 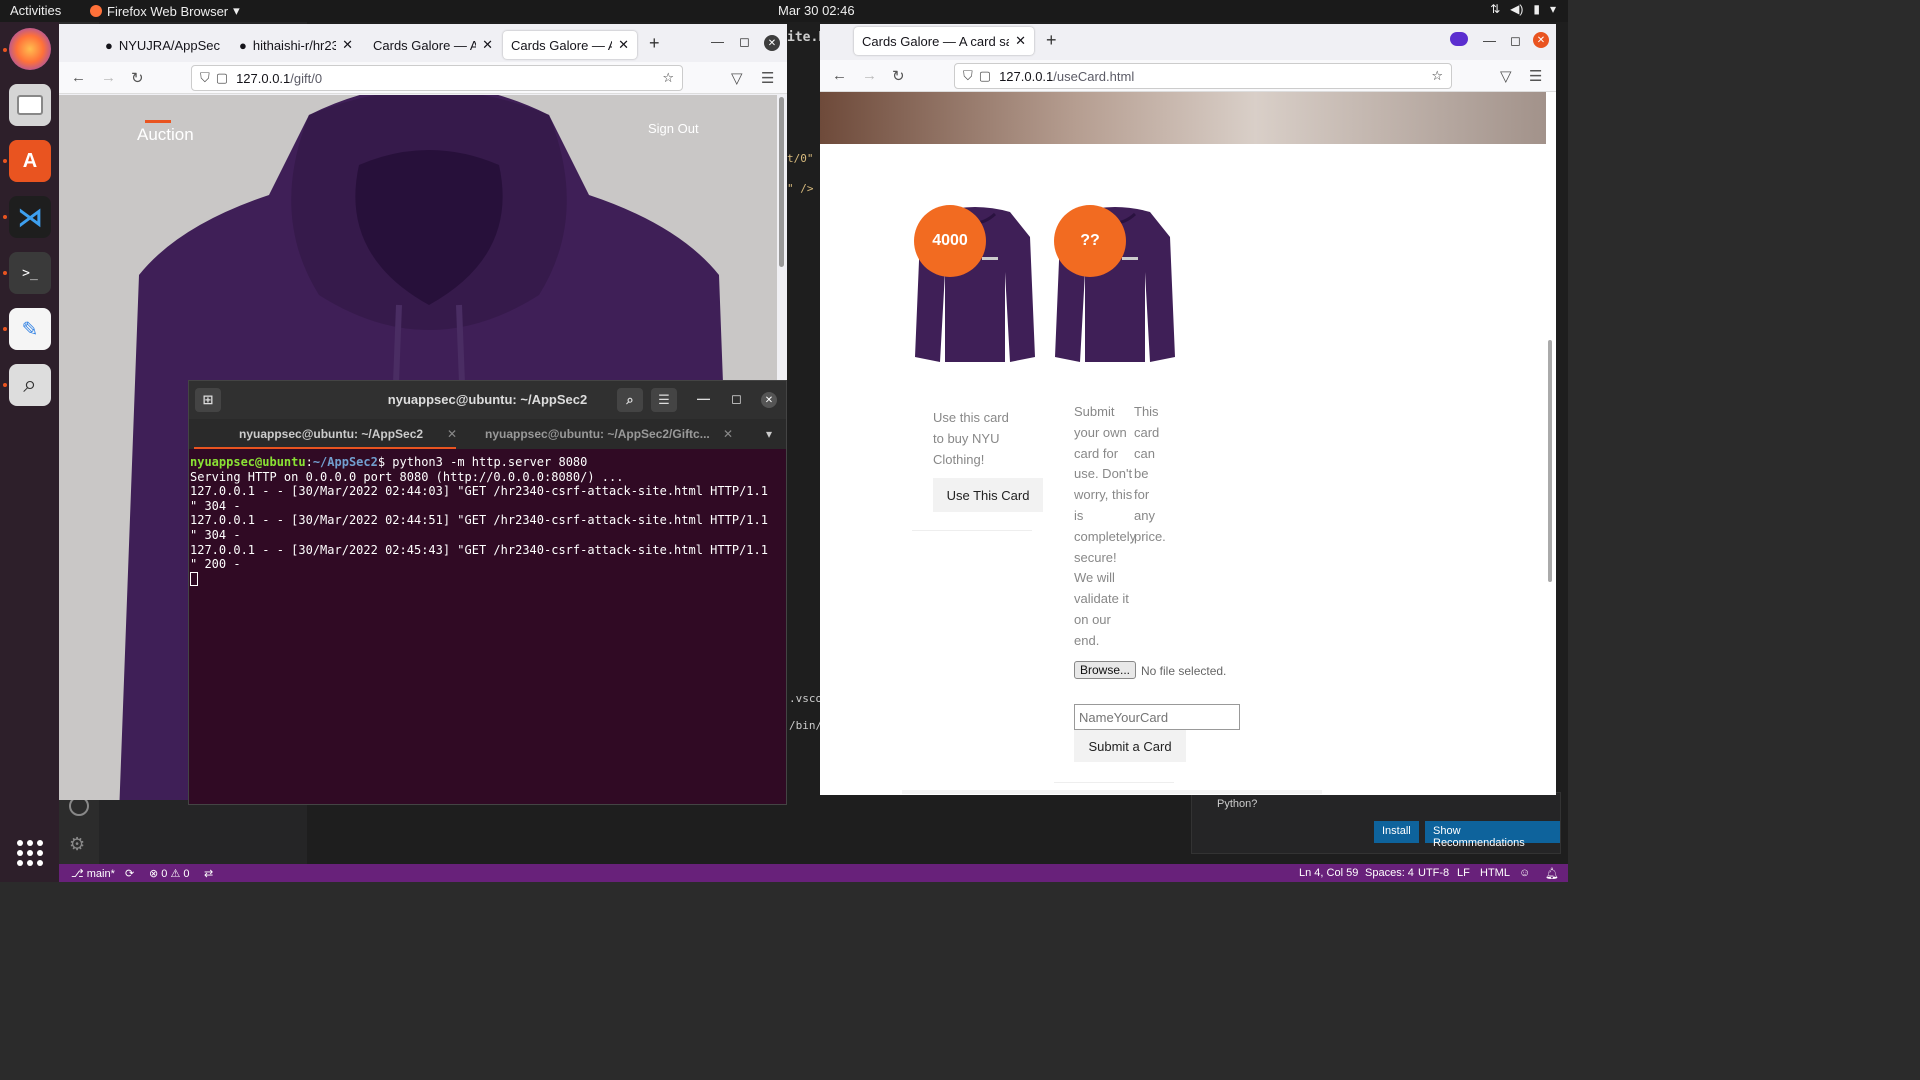 What do you see at coordinates (1103, 495) in the screenshot?
I see `desc-line: worry, this` at bounding box center [1103, 495].